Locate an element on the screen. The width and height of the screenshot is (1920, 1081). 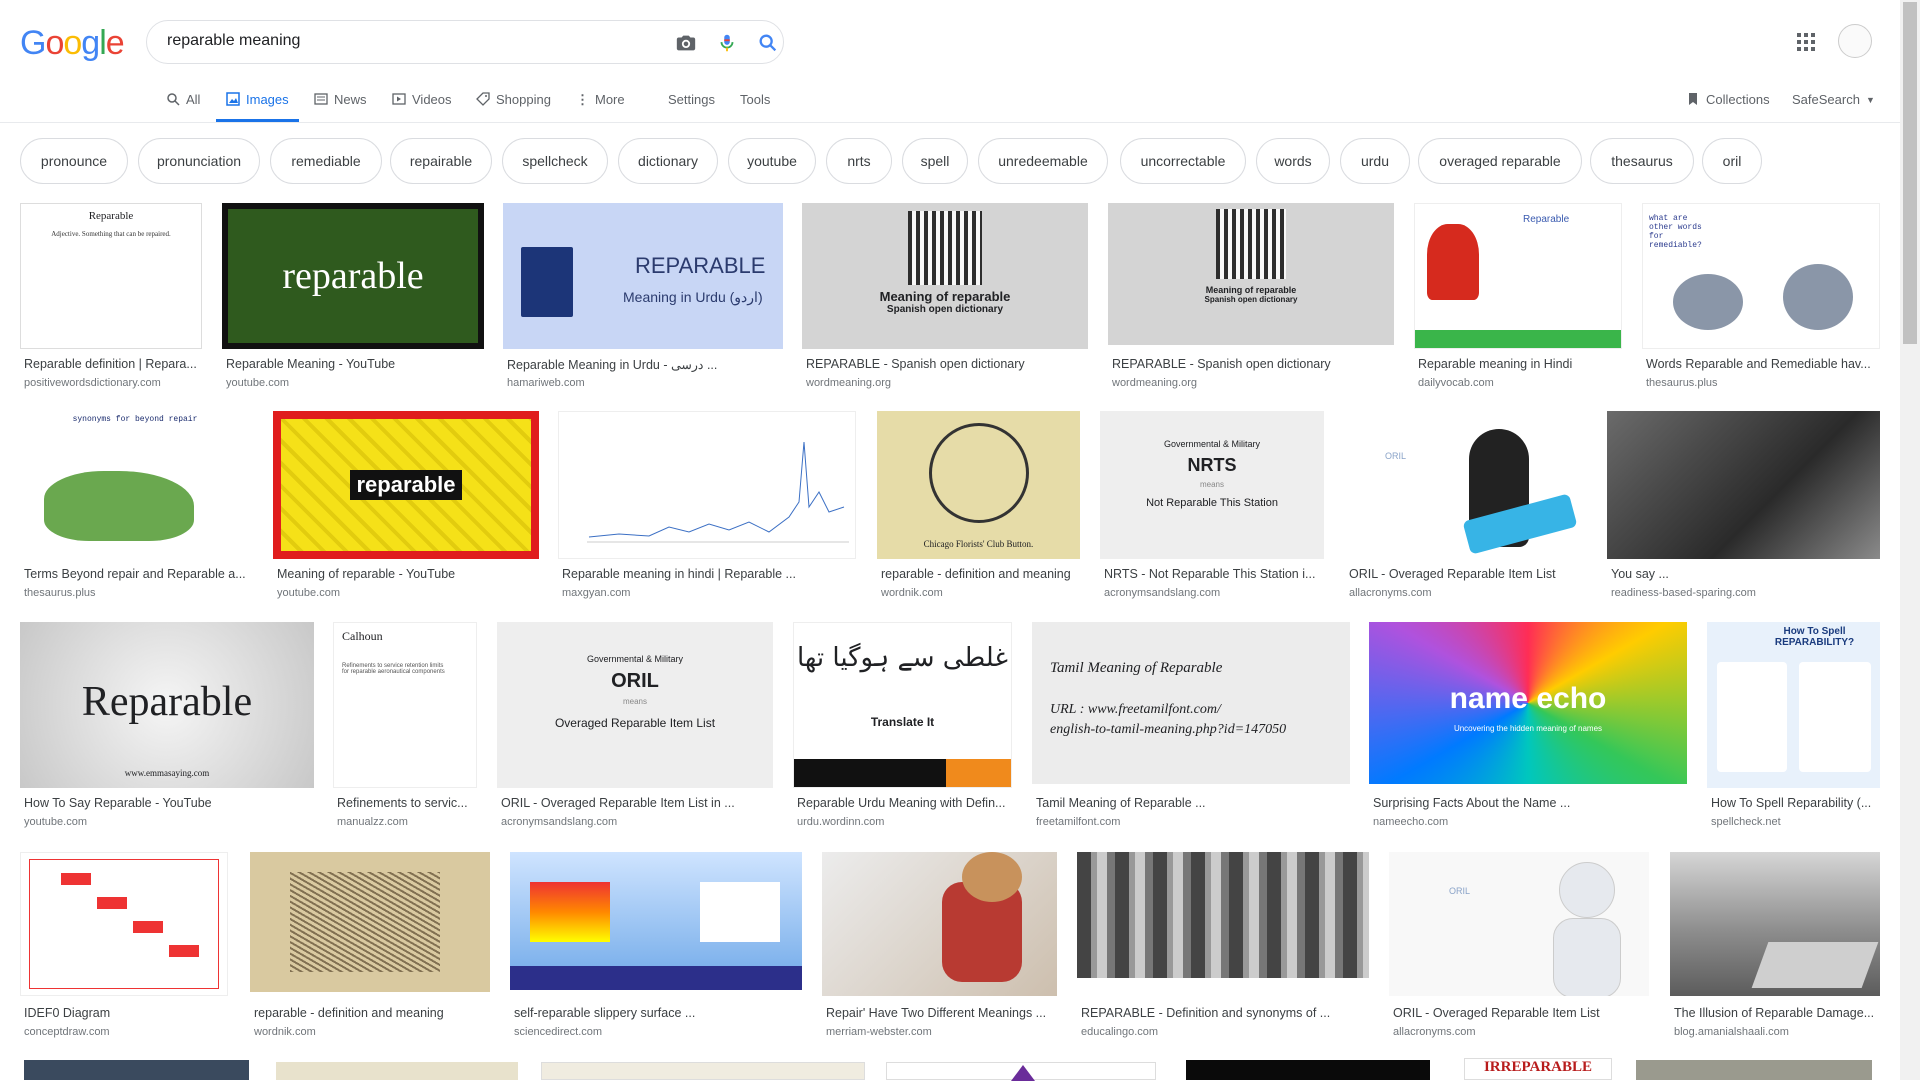
result-source: freetamilfont.com is located at coordinates (1078, 822).